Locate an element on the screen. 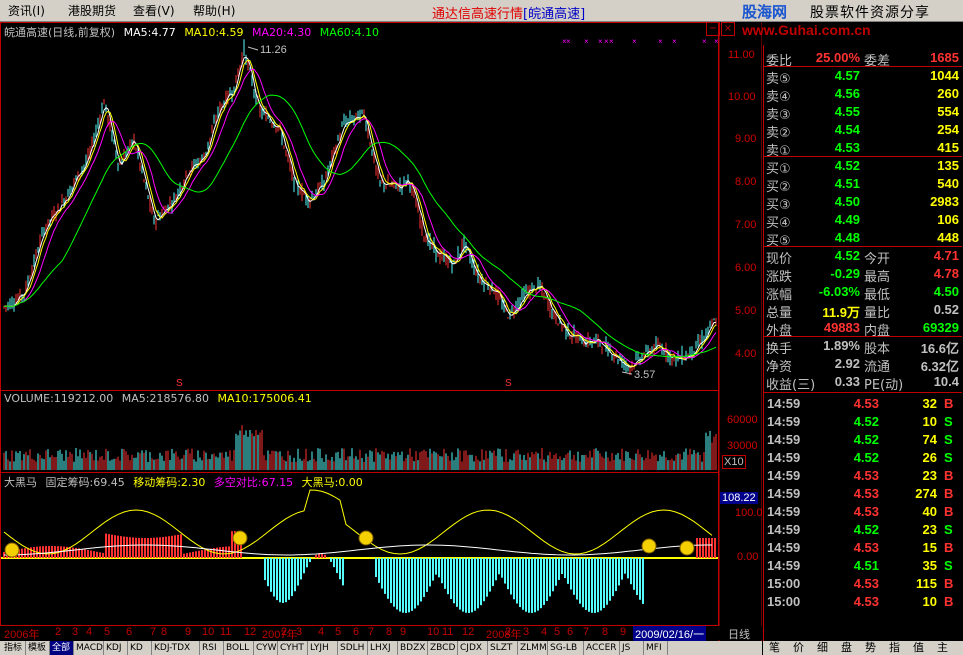 This screenshot has width=963, height=655. indicator-tab: 指标 is located at coordinates (14, 648).